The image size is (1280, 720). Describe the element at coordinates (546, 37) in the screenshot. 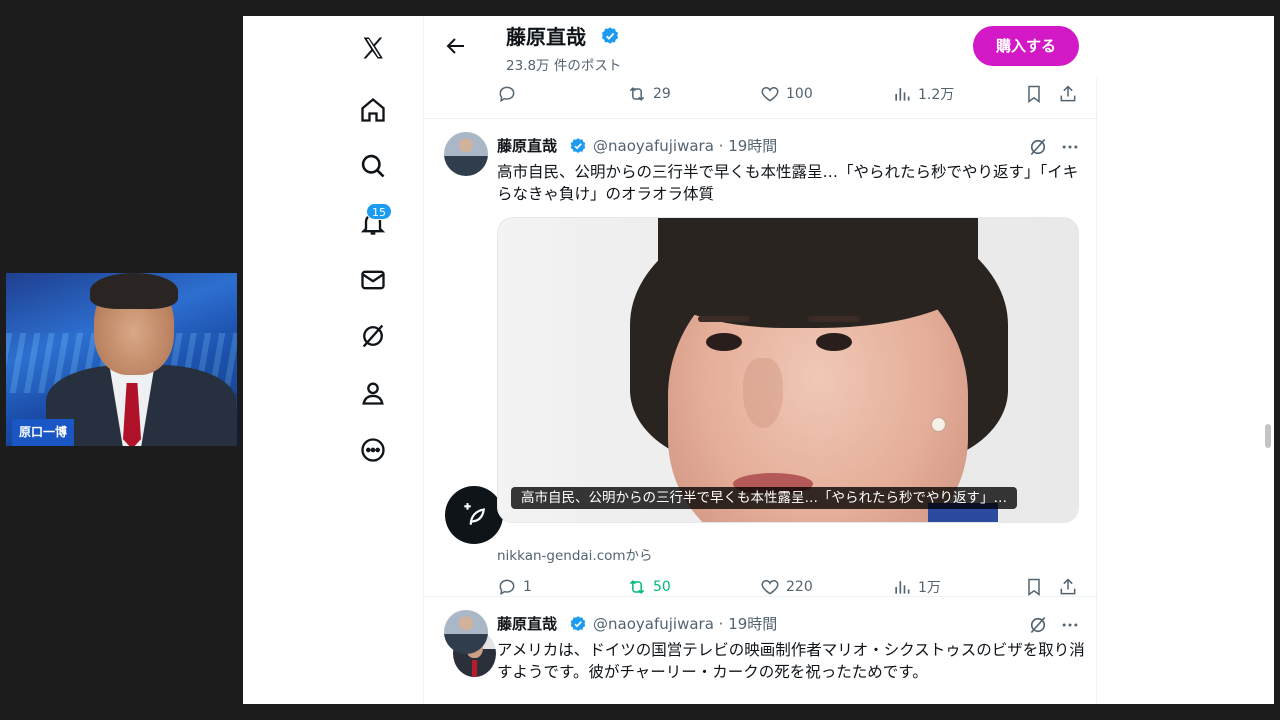

I see `header-name: 藤原直哉` at that location.